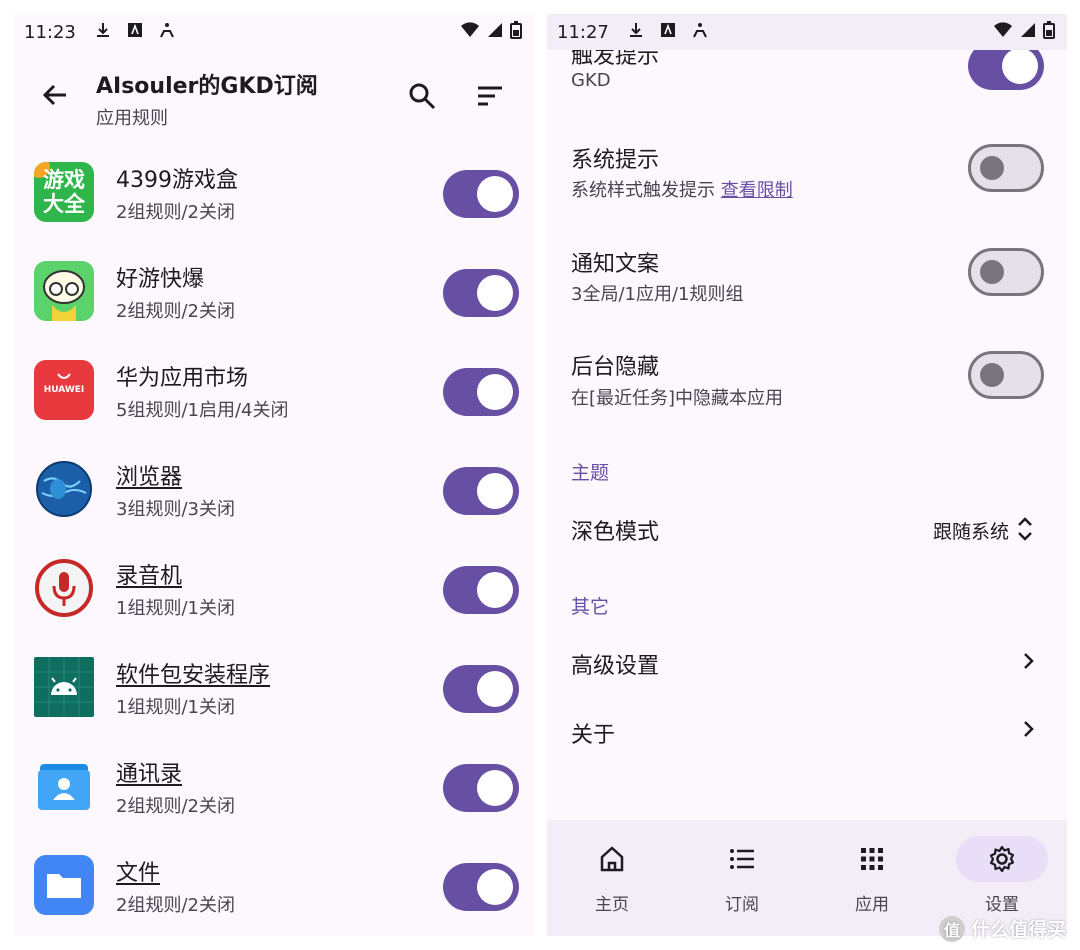 The image size is (1080, 950). Describe the element at coordinates (490, 96) in the screenshot. I see `sort-icon` at that location.